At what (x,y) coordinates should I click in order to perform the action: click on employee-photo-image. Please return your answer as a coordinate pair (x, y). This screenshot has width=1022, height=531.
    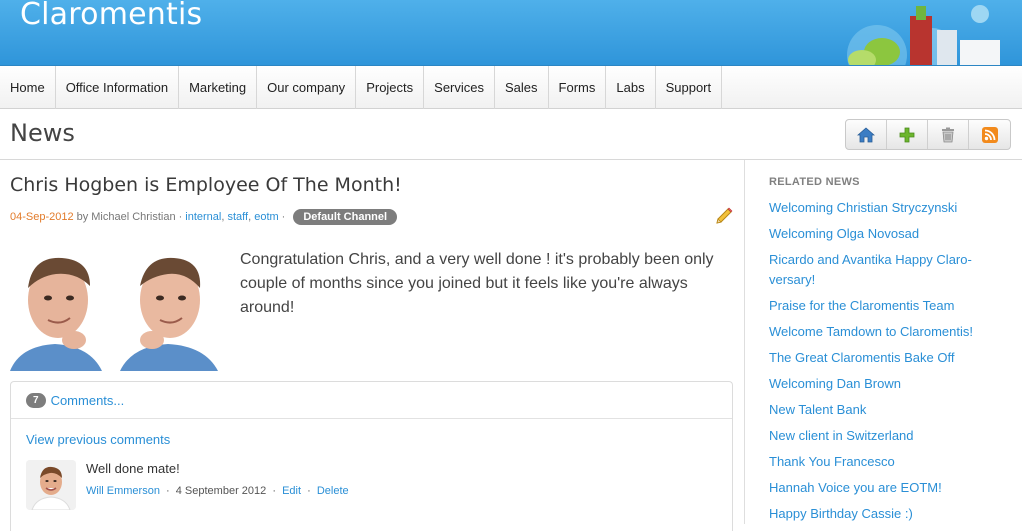
    Looking at the image, I should click on (120, 310).